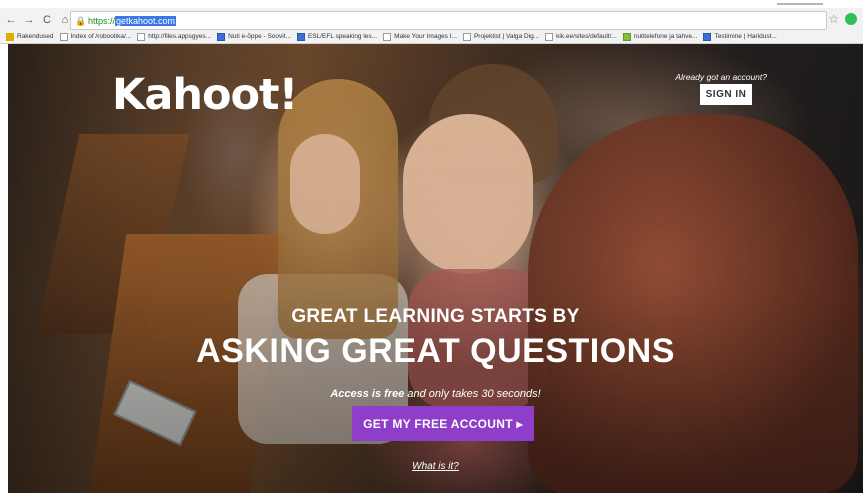 The width and height of the screenshot is (863, 493). I want to click on tab-indicator, so click(800, 4).